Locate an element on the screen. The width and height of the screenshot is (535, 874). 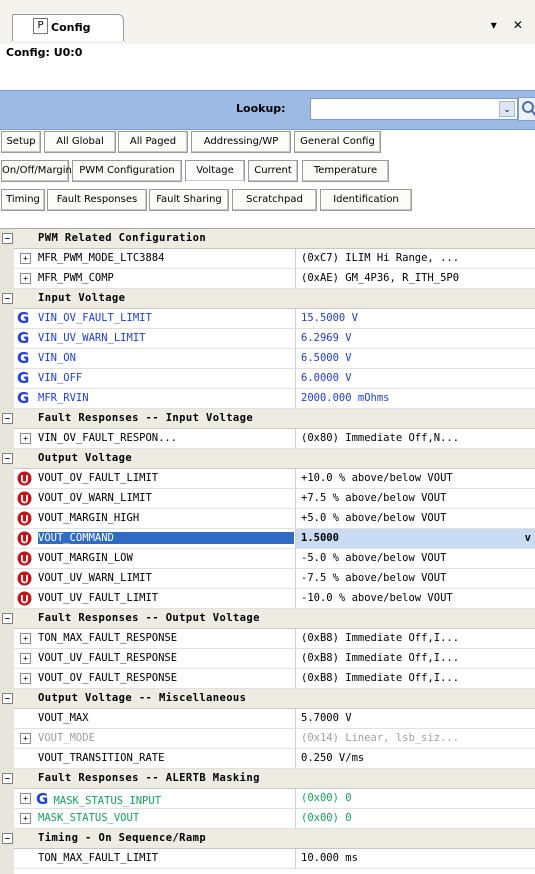
search-icon is located at coordinates (528, 109).